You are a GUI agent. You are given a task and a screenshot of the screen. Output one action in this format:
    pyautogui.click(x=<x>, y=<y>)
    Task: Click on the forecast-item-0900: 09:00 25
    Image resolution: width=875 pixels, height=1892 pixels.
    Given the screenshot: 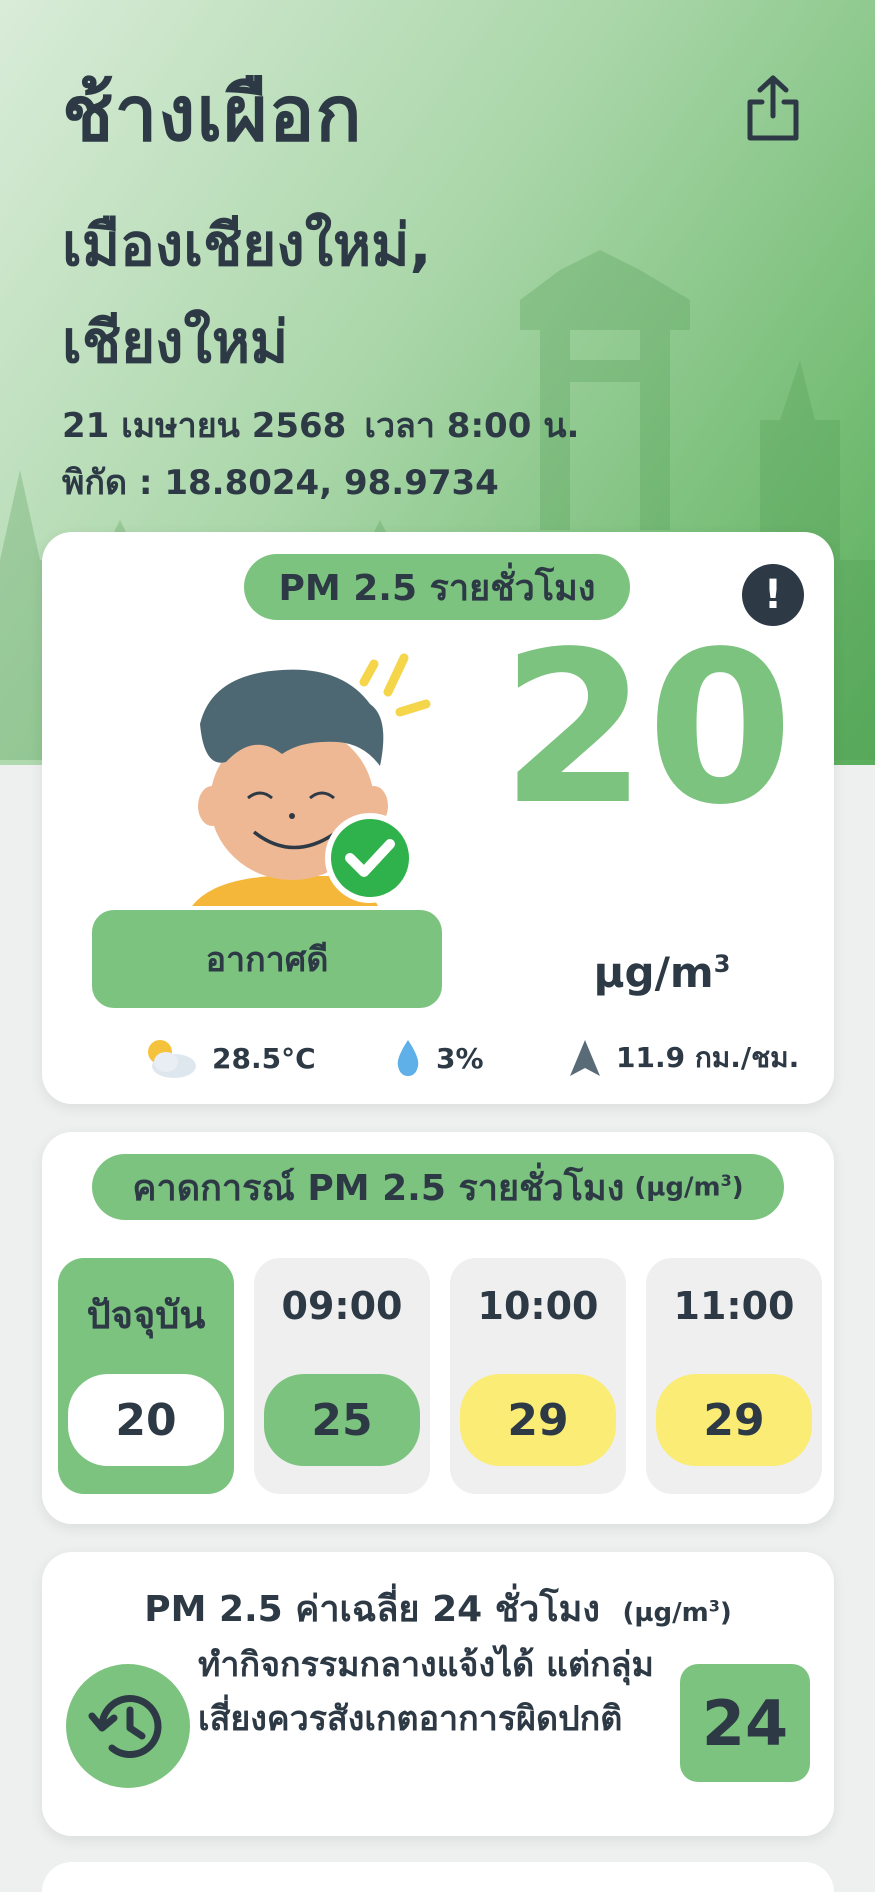 What is the action you would take?
    pyautogui.click(x=342, y=1376)
    